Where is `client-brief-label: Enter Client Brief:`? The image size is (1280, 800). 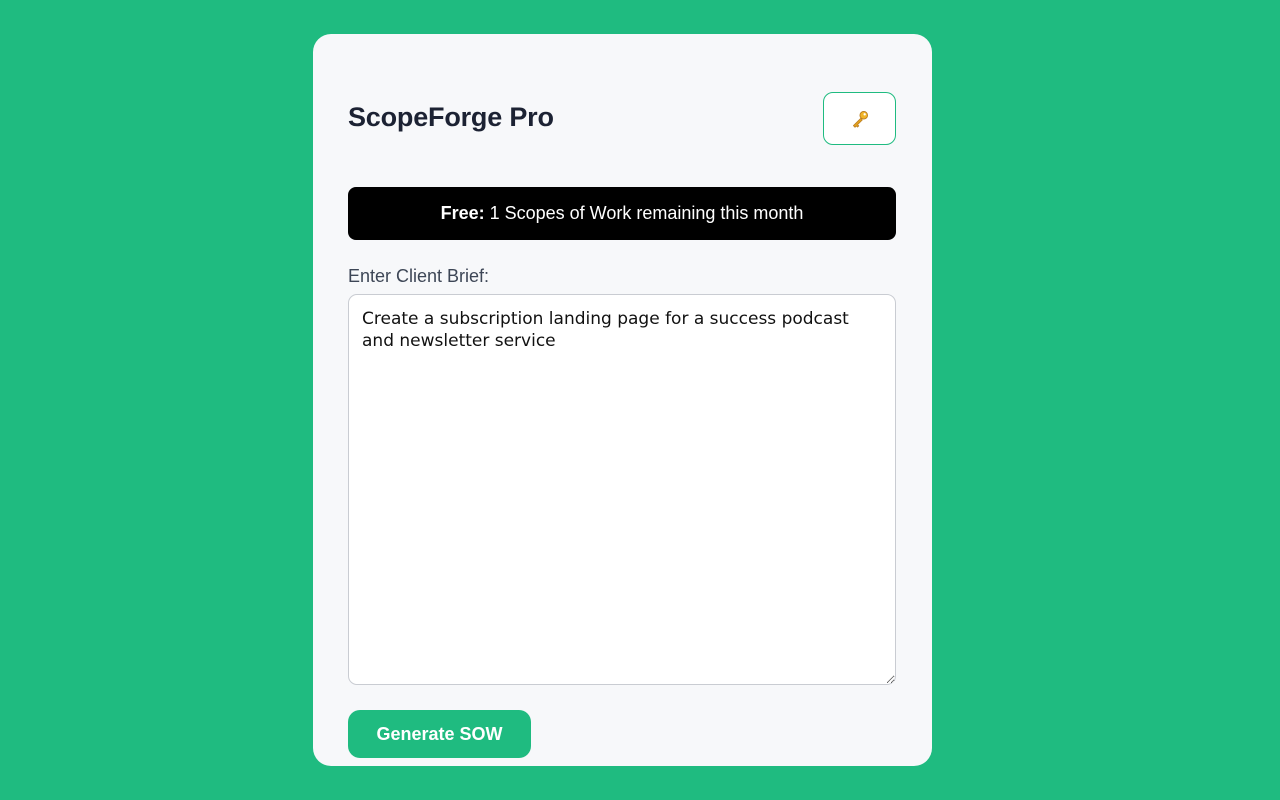
client-brief-label: Enter Client Brief: is located at coordinates (419, 276).